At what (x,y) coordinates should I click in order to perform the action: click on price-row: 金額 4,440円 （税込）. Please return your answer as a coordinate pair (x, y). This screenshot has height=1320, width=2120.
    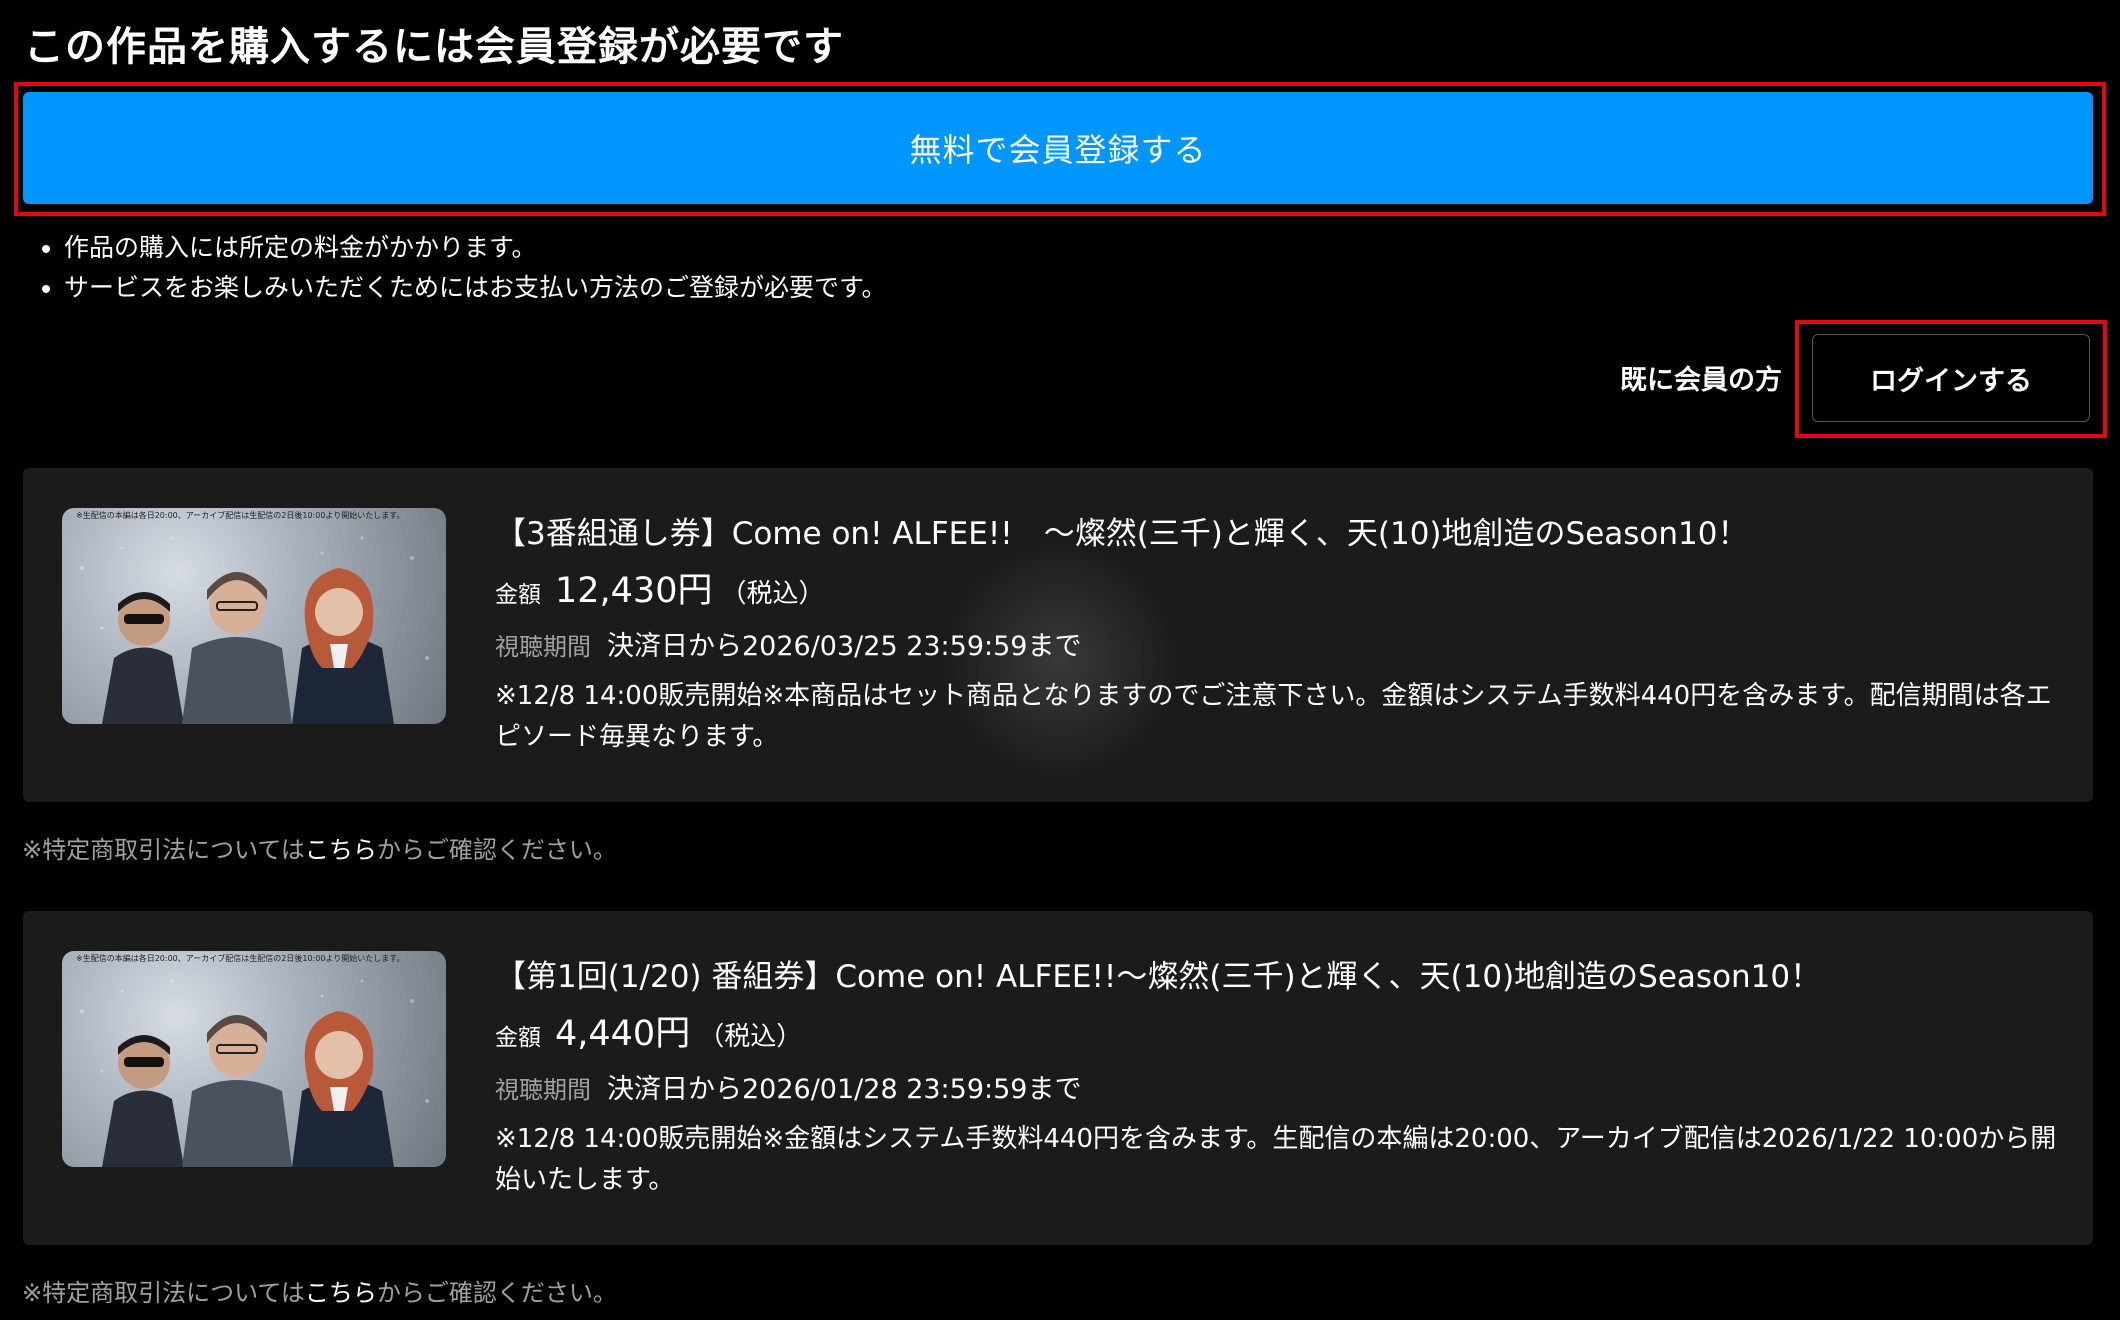
    Looking at the image, I should click on (648, 1030).